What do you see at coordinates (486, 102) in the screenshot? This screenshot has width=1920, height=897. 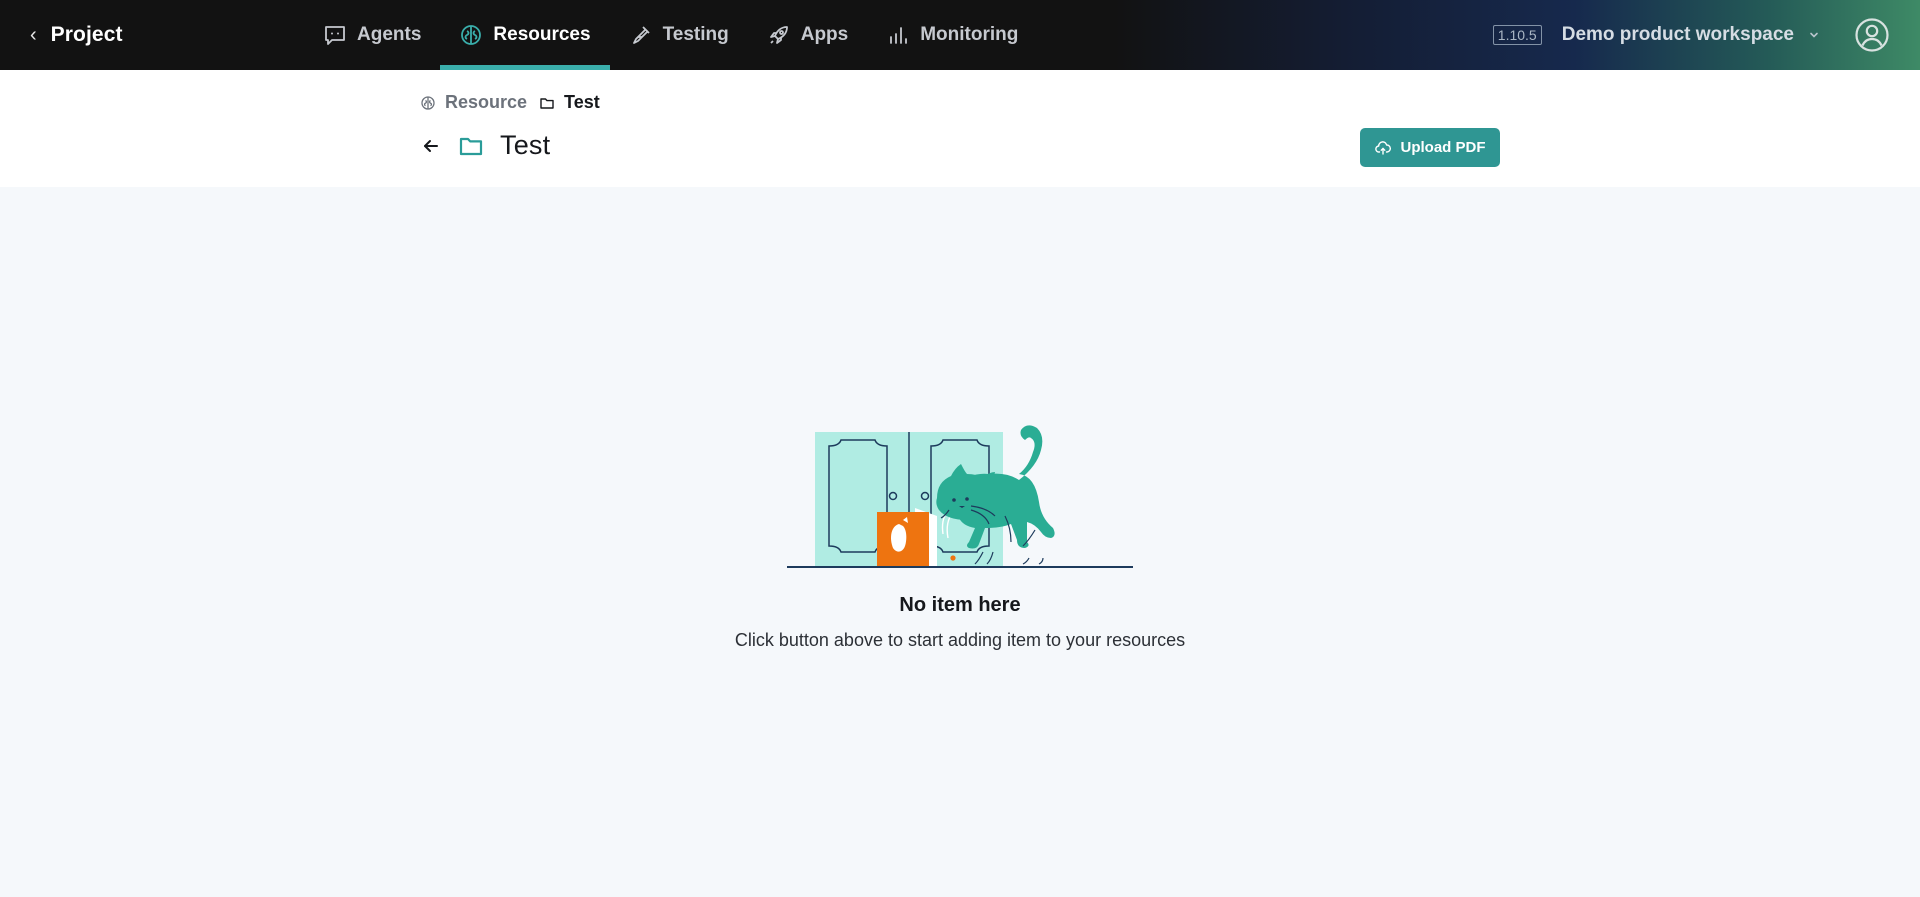 I see `breadcrumb-resource-label: Resource` at bounding box center [486, 102].